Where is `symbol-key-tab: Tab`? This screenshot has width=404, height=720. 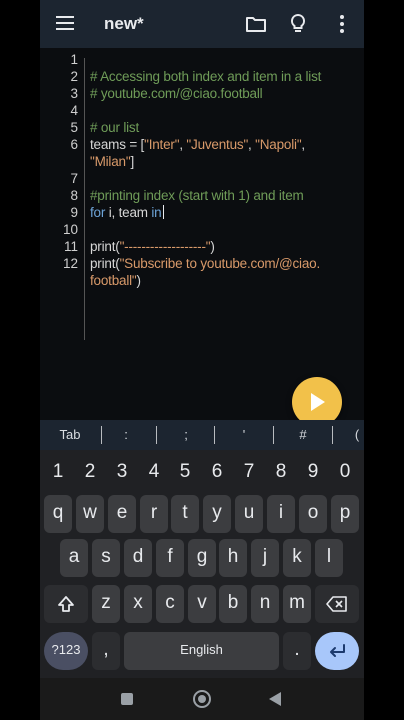
symbol-key-tab: Tab is located at coordinates (70, 435).